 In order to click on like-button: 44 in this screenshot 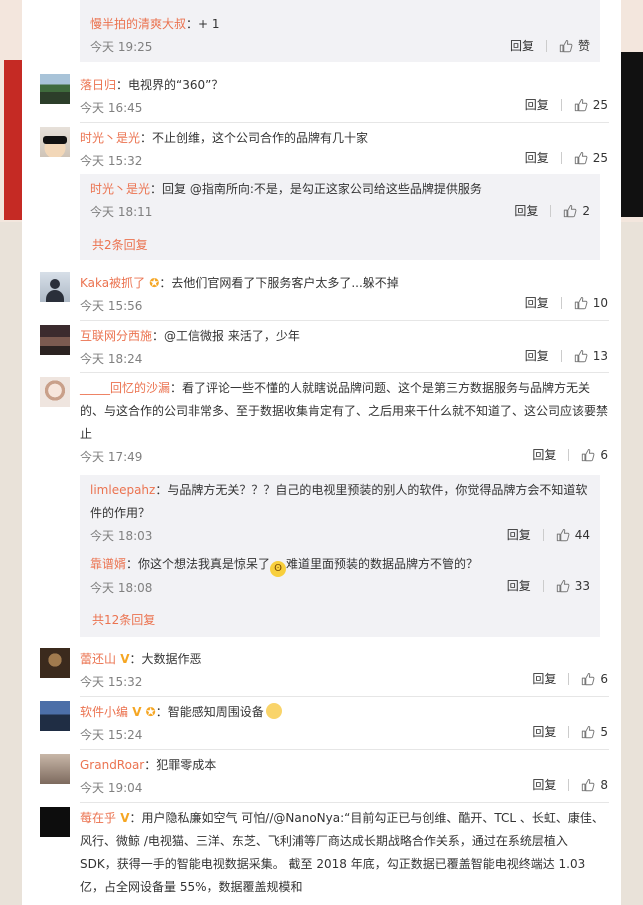, I will do `click(573, 535)`.